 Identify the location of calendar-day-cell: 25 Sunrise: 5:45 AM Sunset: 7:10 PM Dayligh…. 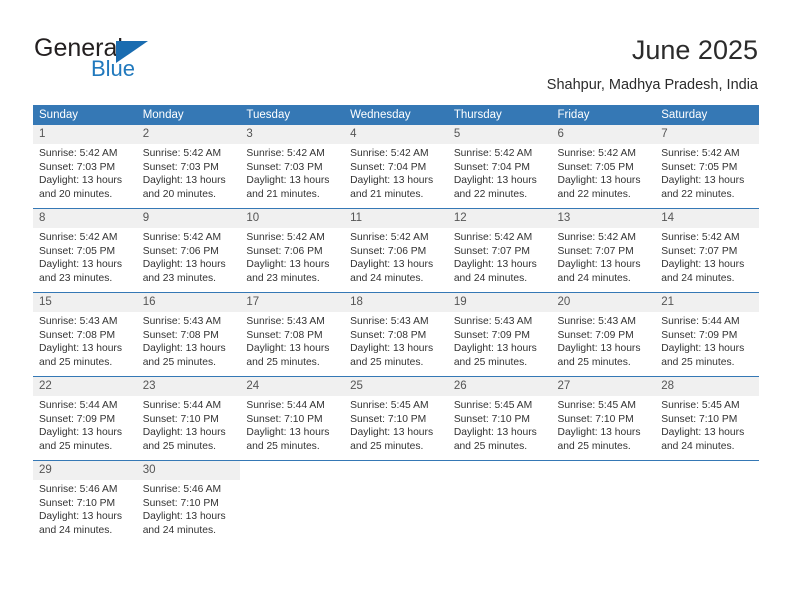
(396, 418).